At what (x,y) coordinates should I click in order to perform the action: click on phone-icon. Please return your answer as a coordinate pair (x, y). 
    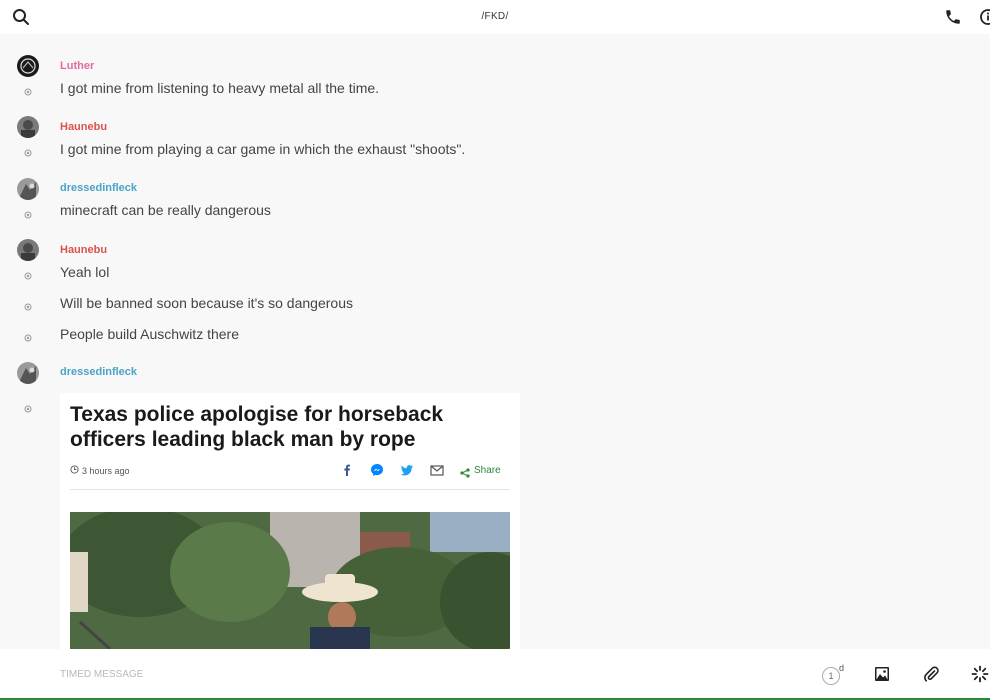
    Looking at the image, I should click on (953, 17).